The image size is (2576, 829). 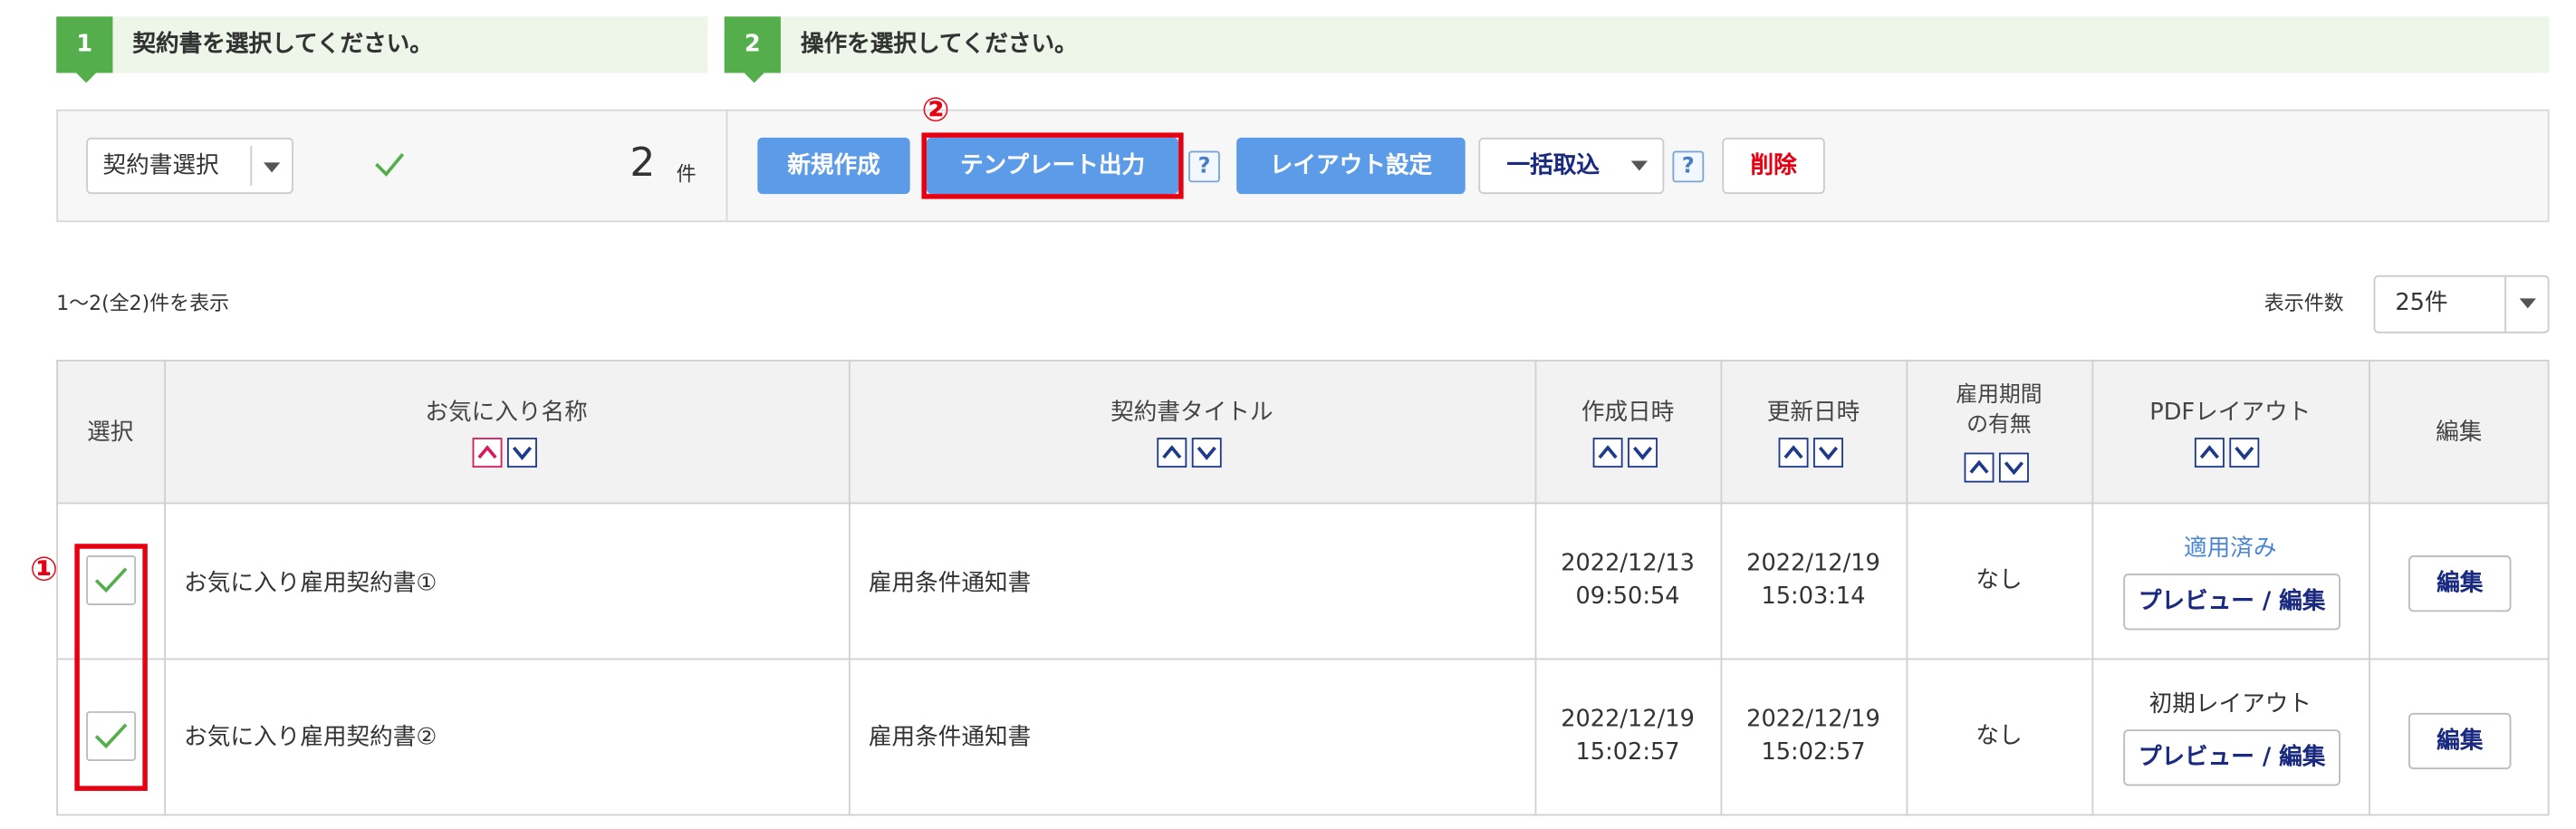 I want to click on sort-favorite-name, so click(x=504, y=453).